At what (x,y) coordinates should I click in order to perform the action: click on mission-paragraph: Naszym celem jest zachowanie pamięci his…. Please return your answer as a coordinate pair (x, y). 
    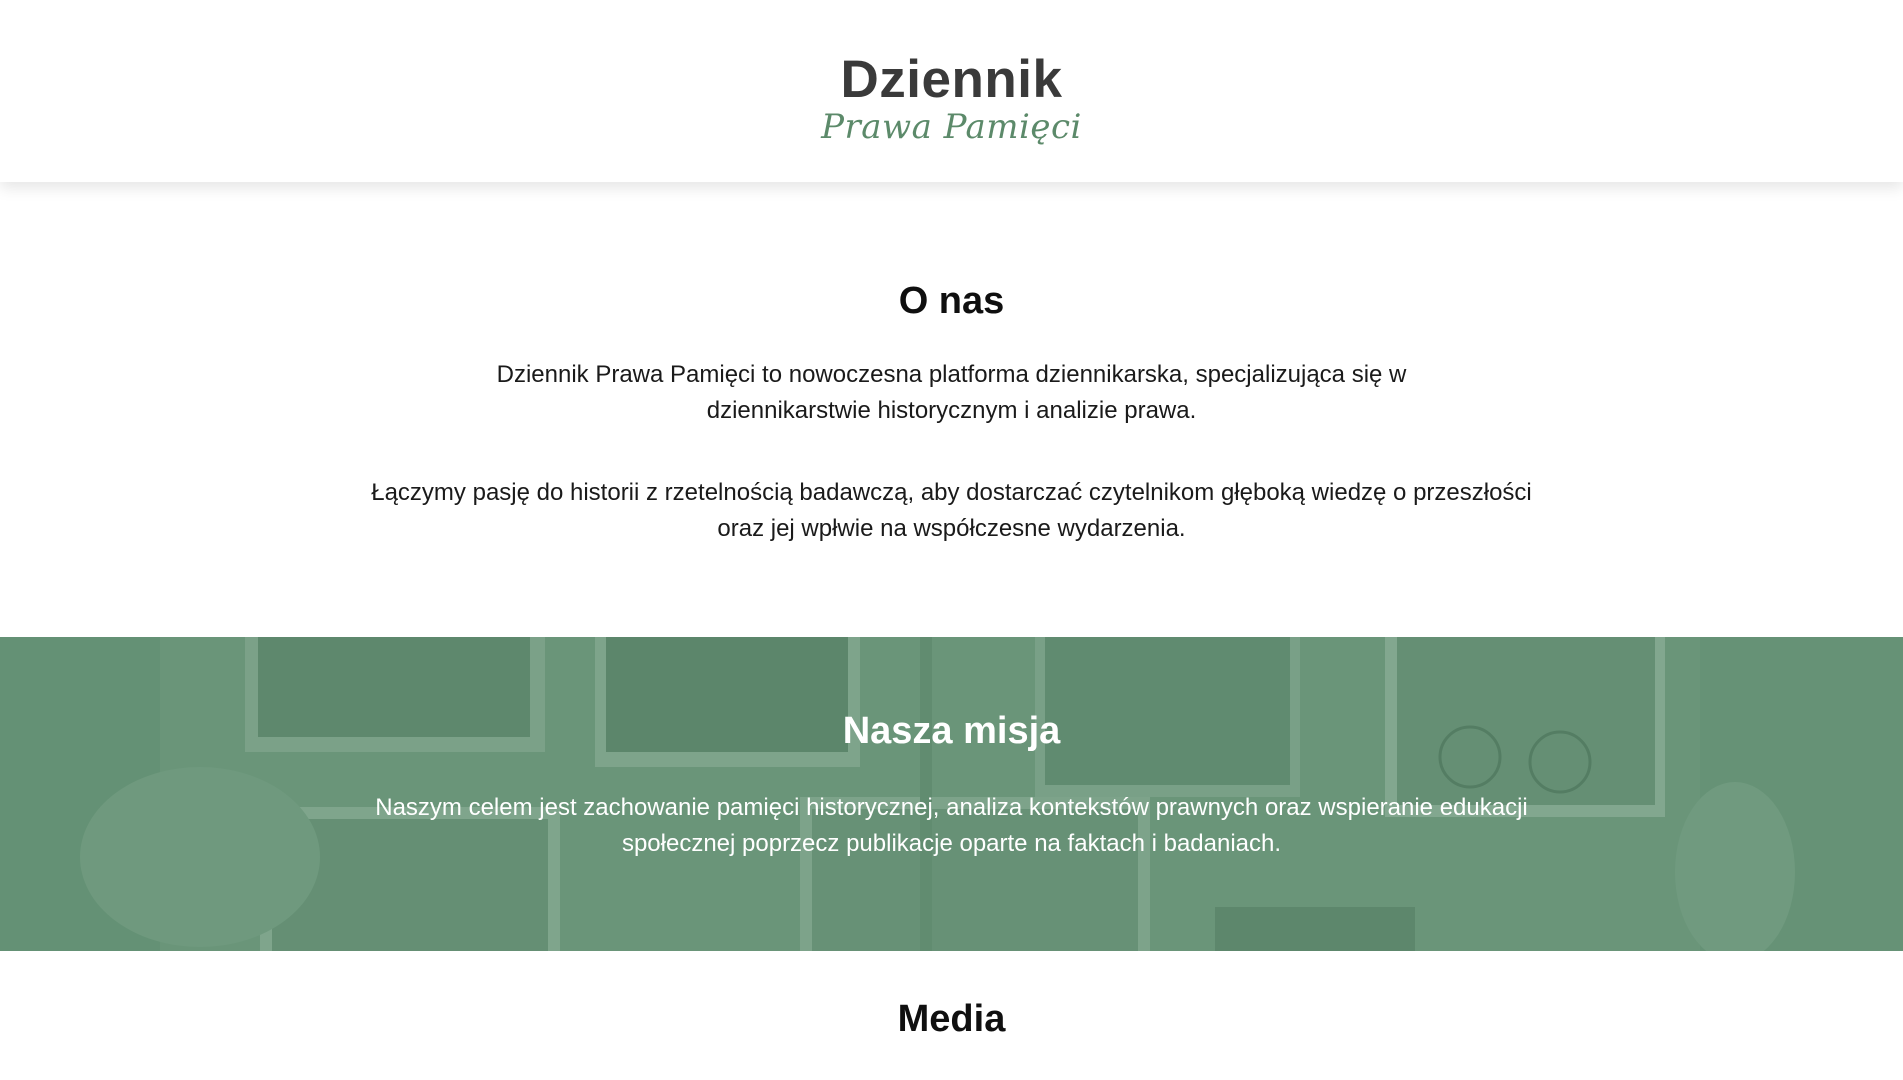
    Looking at the image, I should click on (951, 825).